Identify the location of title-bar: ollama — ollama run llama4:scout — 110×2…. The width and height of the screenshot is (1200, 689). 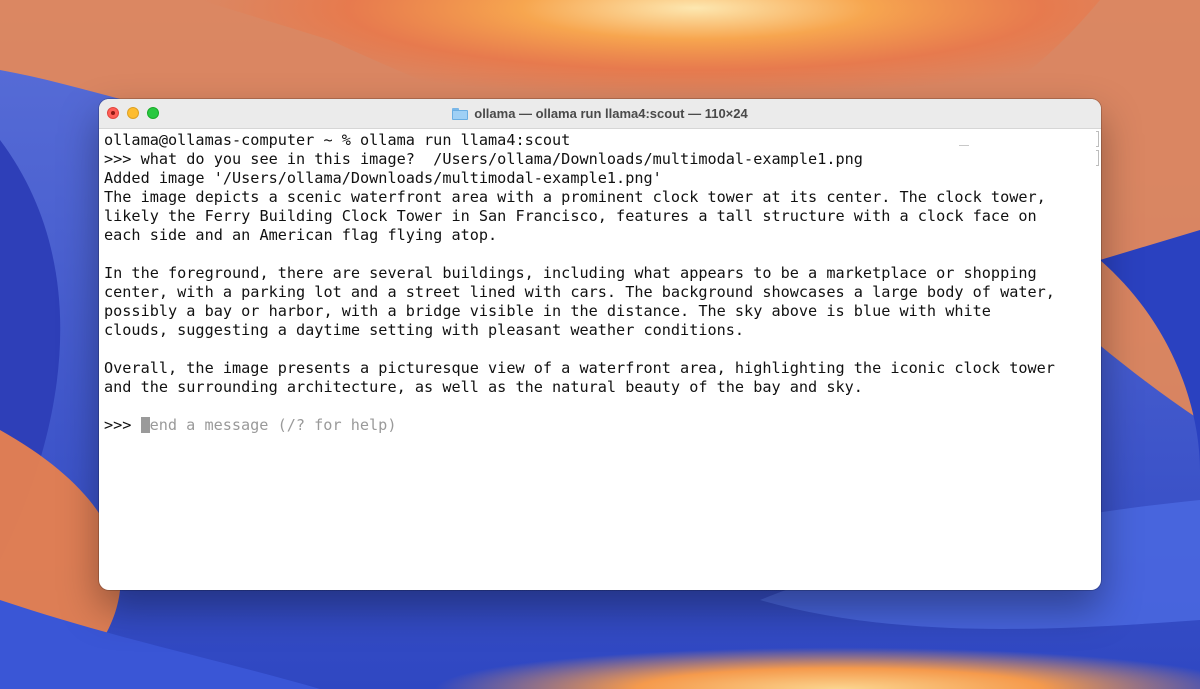
(600, 114).